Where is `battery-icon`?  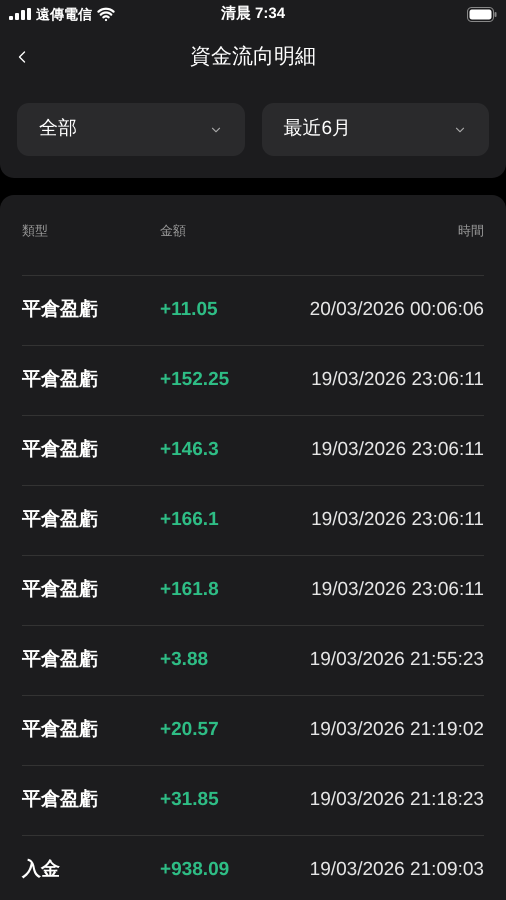
battery-icon is located at coordinates (482, 14).